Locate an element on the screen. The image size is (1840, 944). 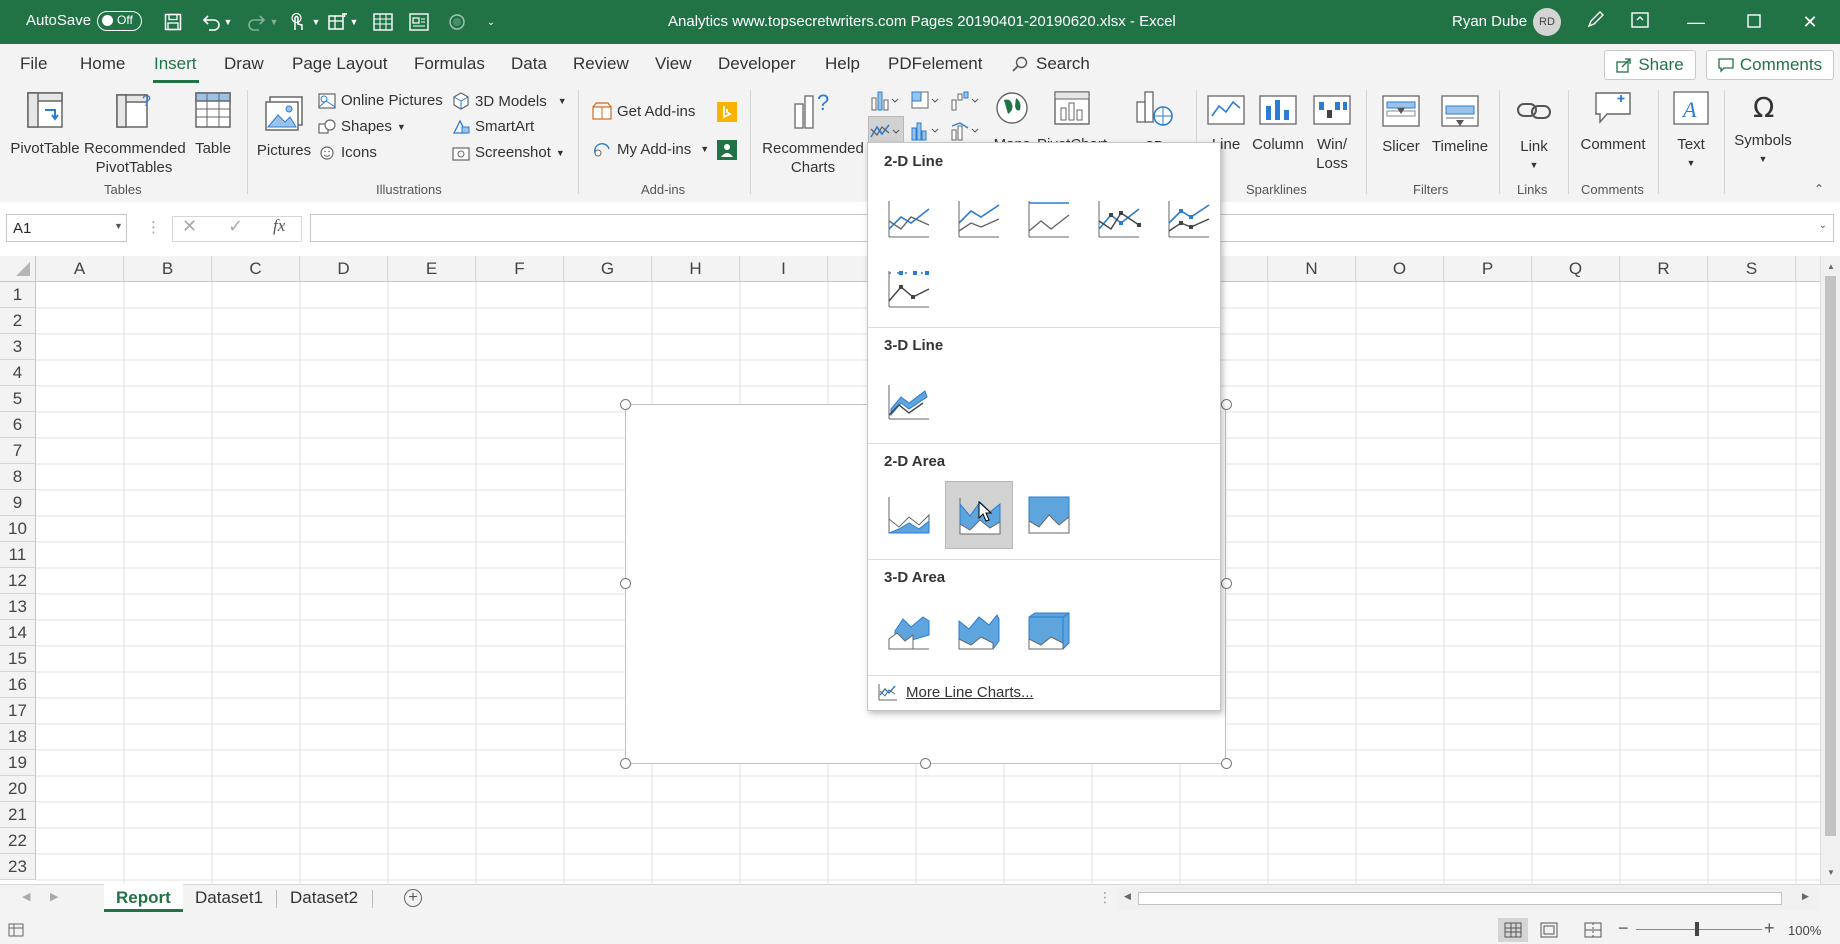
row-header: 16 is located at coordinates (18, 685).